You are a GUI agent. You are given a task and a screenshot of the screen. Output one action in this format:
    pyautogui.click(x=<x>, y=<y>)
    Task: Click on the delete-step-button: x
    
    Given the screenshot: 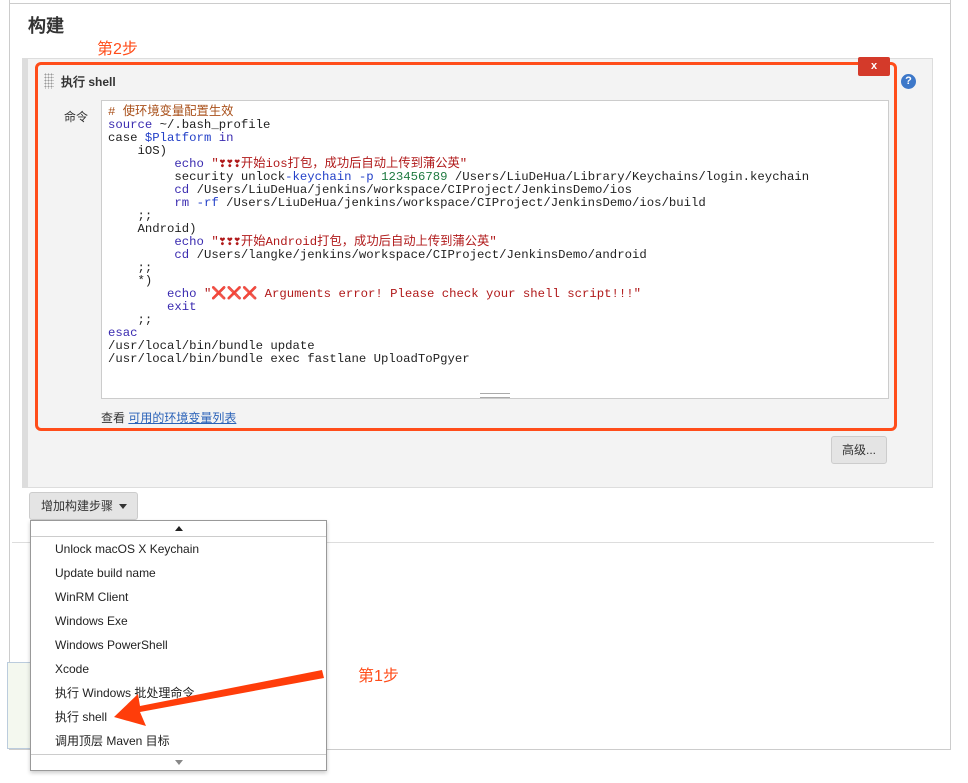 What is the action you would take?
    pyautogui.click(x=874, y=66)
    